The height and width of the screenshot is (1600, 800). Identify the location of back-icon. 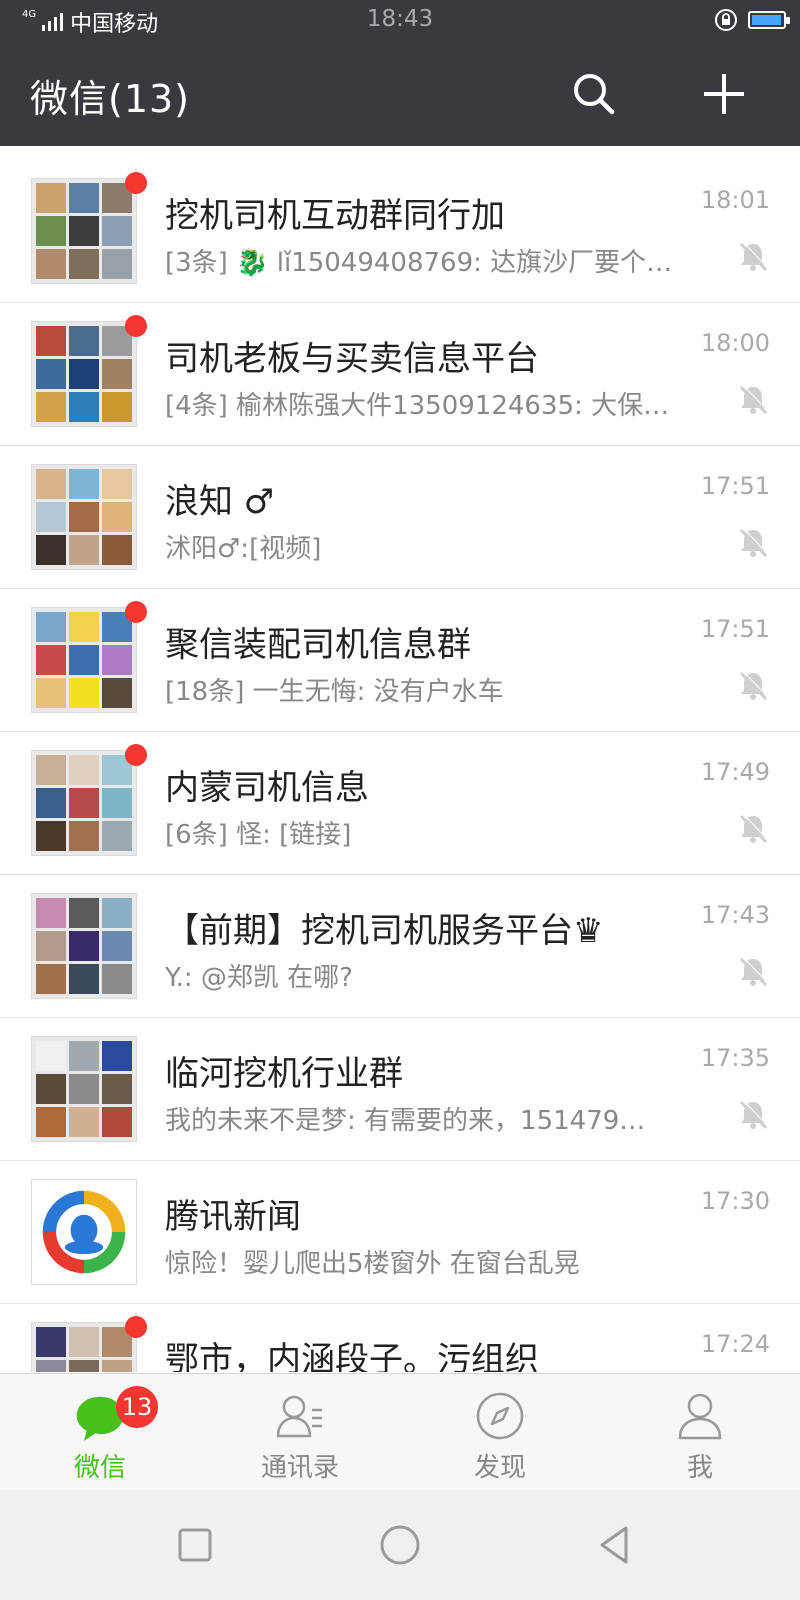
(615, 1545).